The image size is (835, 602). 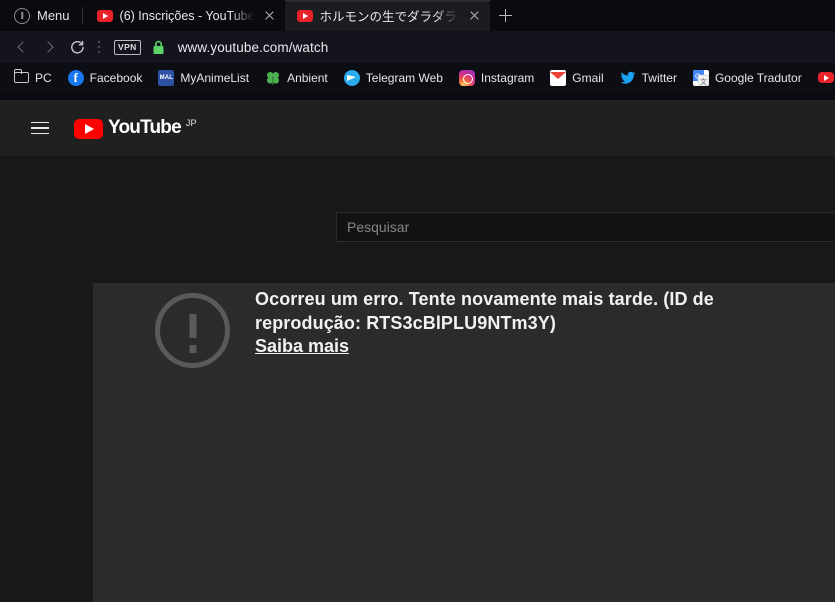 What do you see at coordinates (351, 77) in the screenshot?
I see `telegram-icon` at bounding box center [351, 77].